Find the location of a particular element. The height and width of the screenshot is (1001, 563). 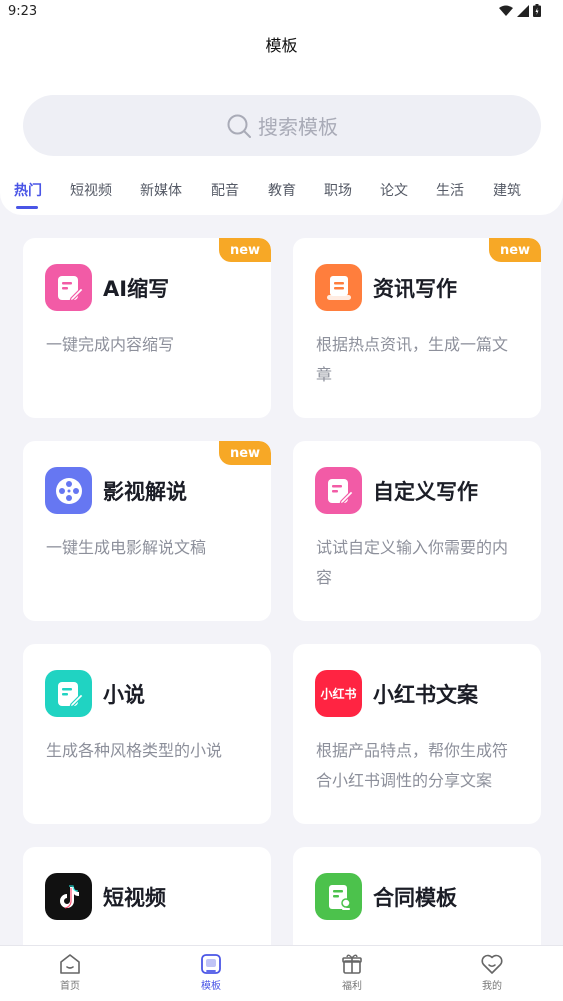

card-description: 一键完成内容缩写 is located at coordinates (110, 344).